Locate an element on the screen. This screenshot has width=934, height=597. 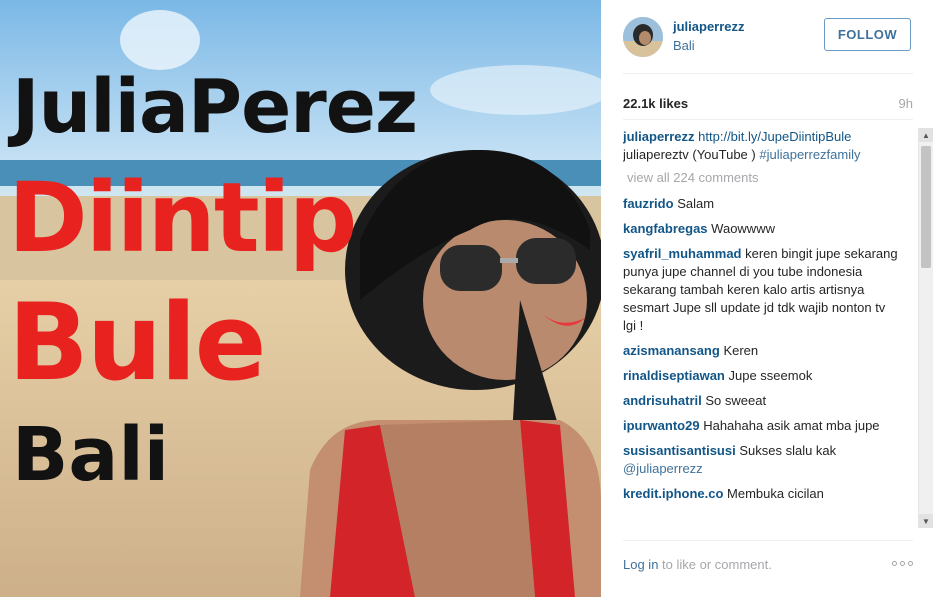
caption-link: http://bit.ly/JupeDiintipBule is located at coordinates (774, 136).